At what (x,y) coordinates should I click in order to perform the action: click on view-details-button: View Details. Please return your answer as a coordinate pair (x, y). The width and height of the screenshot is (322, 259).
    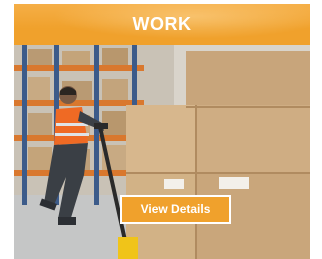
    Looking at the image, I should click on (175, 209).